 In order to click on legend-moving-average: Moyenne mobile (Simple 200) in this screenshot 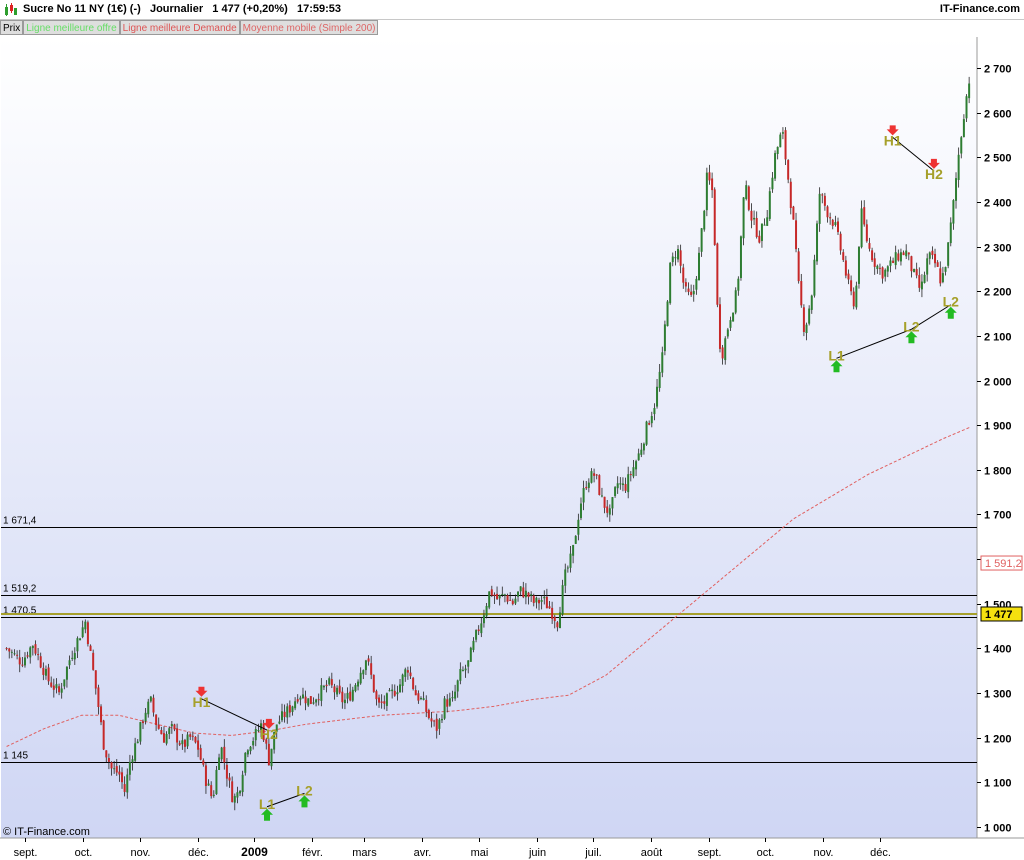, I will do `click(309, 27)`.